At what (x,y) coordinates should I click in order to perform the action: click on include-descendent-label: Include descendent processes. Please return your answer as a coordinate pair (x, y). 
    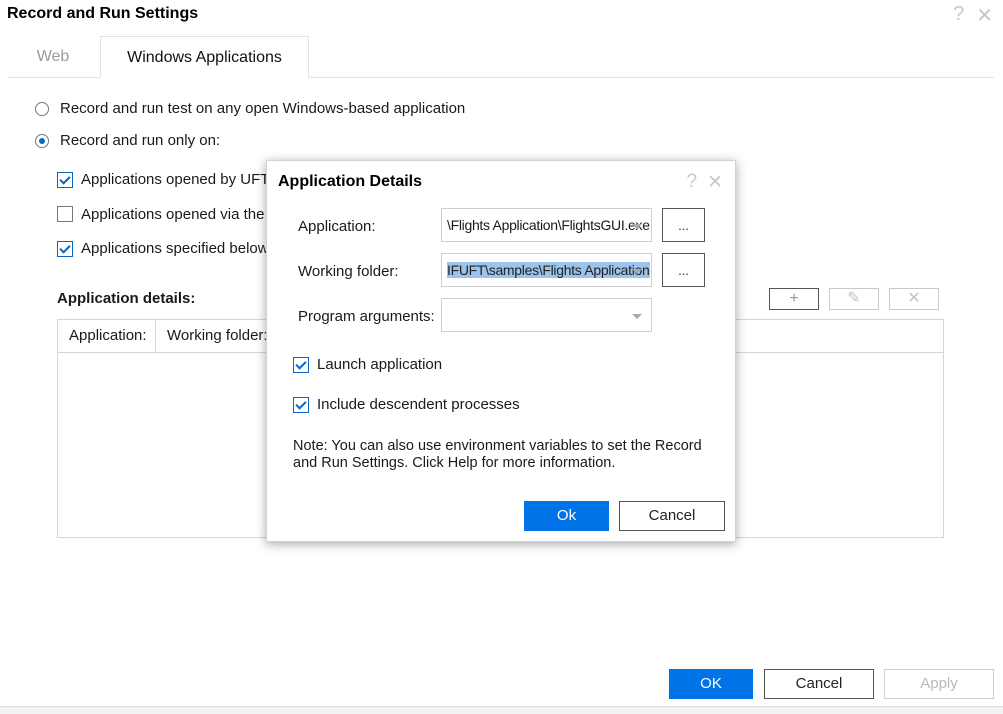
    Looking at the image, I should click on (418, 404).